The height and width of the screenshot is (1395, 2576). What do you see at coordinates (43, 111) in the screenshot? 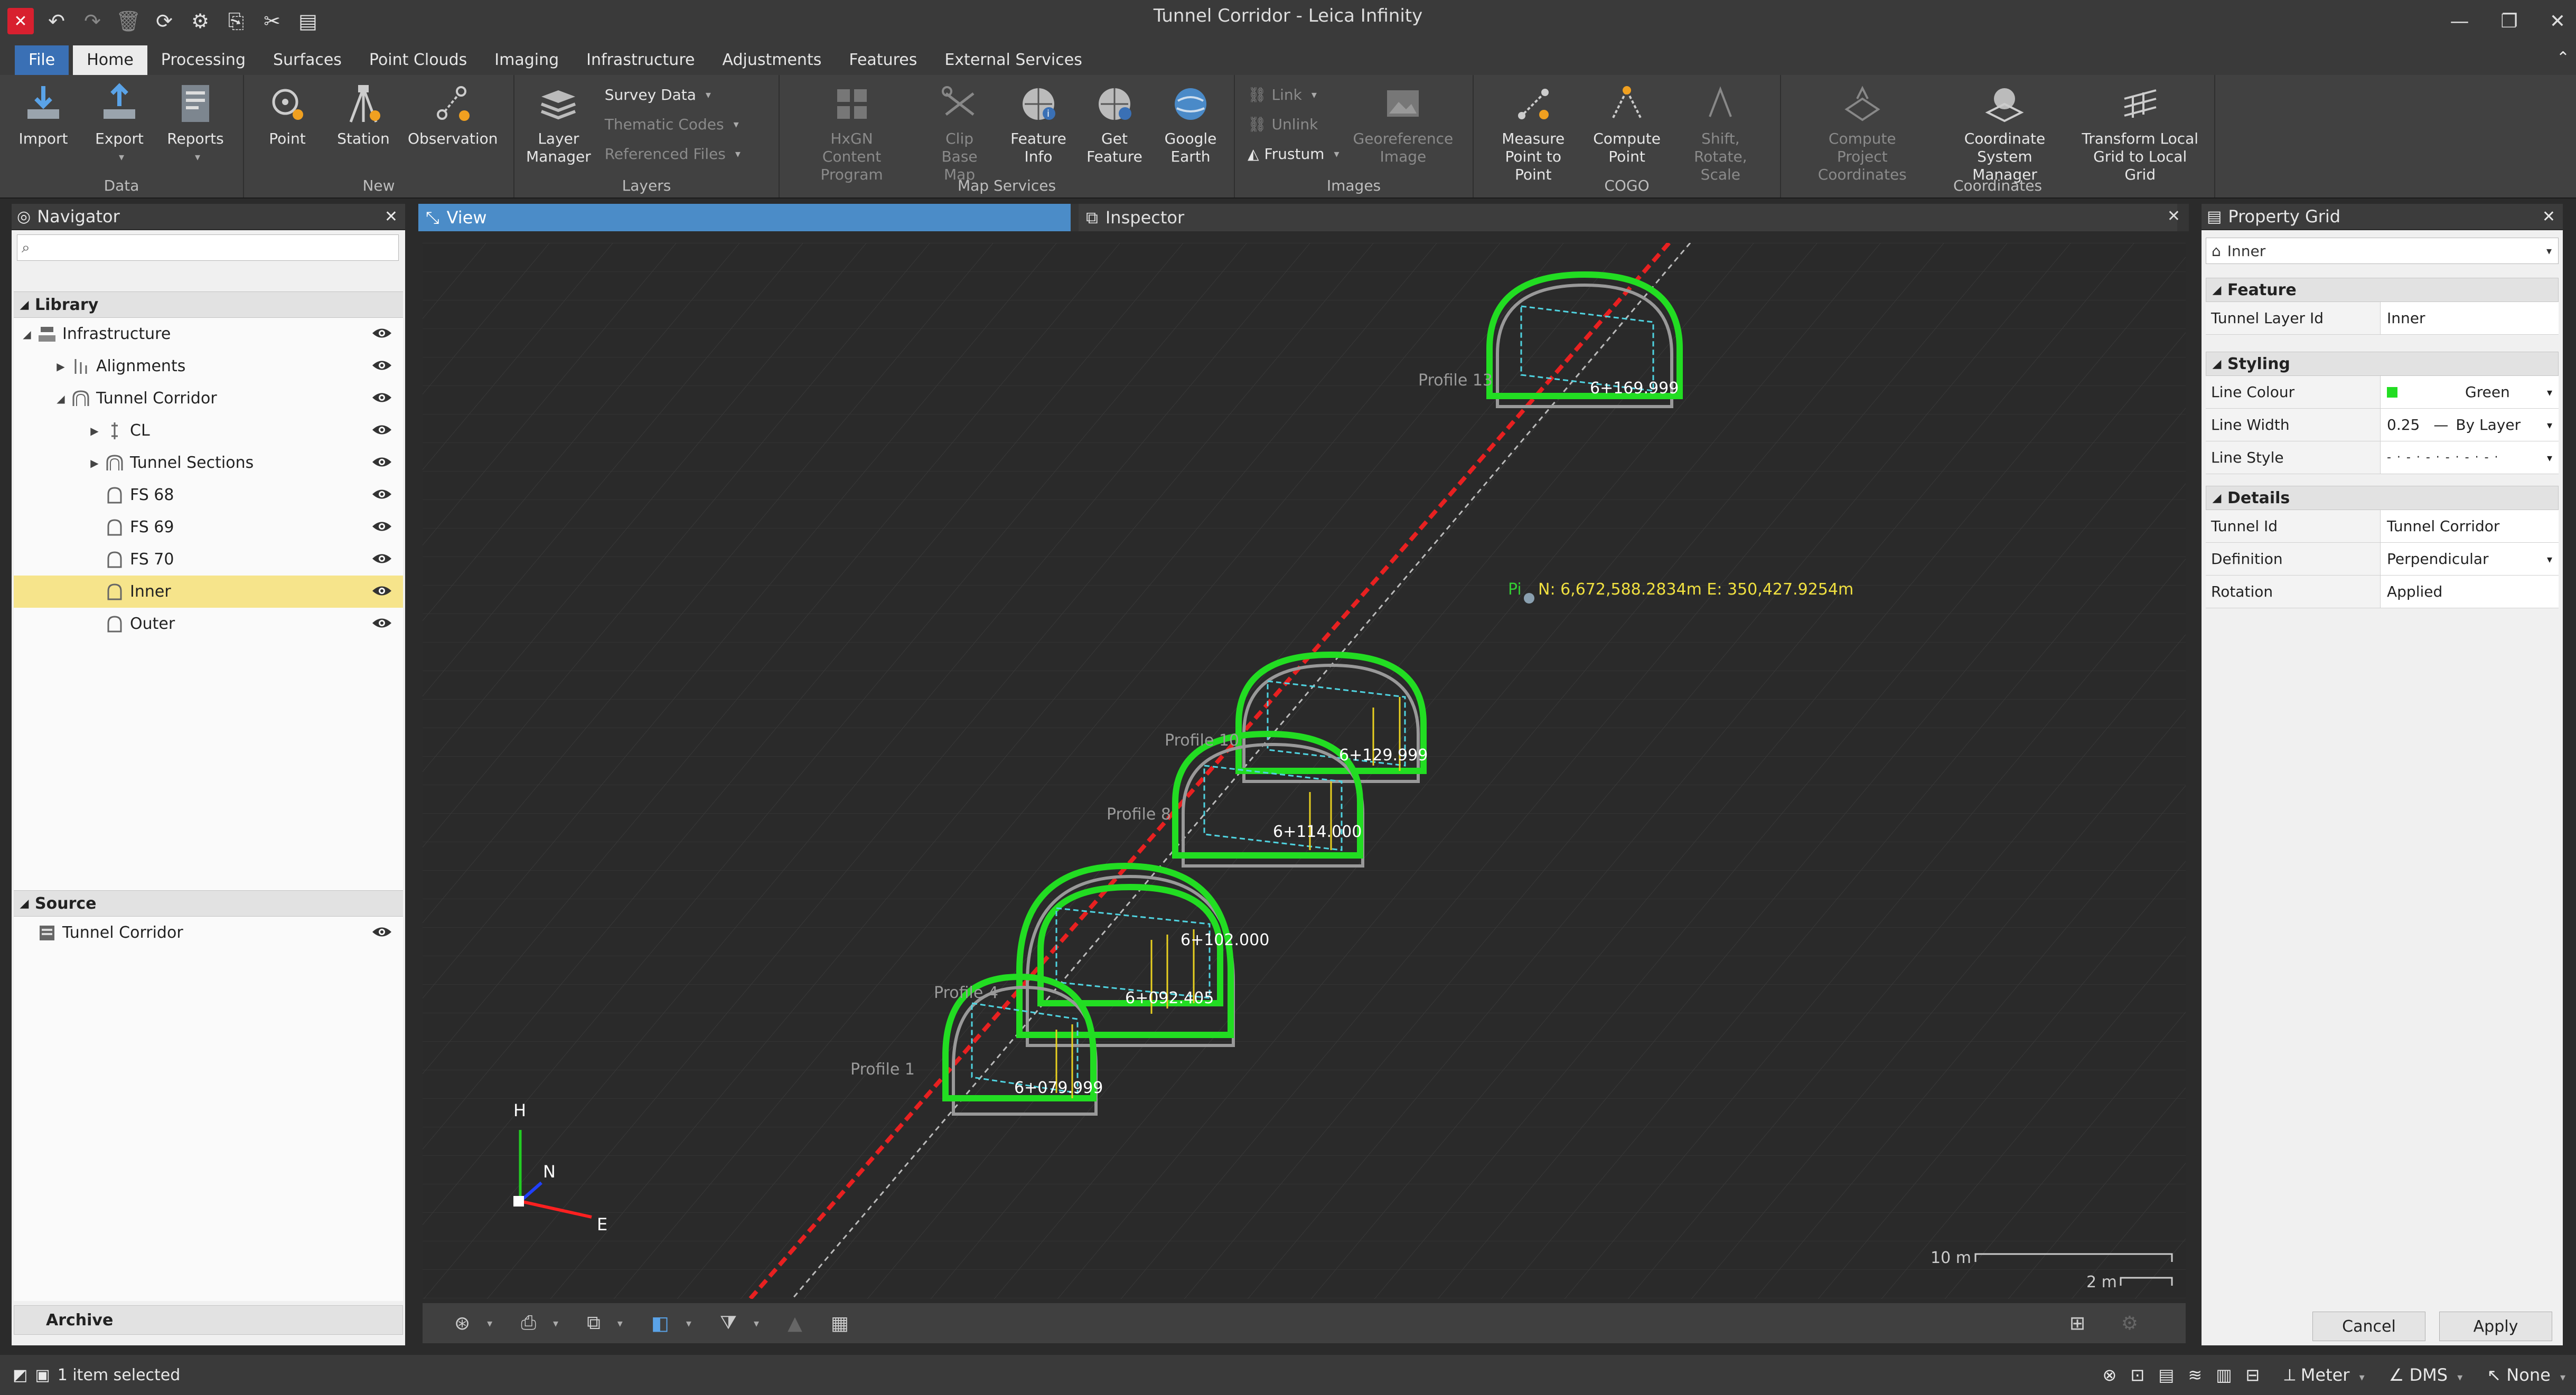
I see `import-button: Import` at bounding box center [43, 111].